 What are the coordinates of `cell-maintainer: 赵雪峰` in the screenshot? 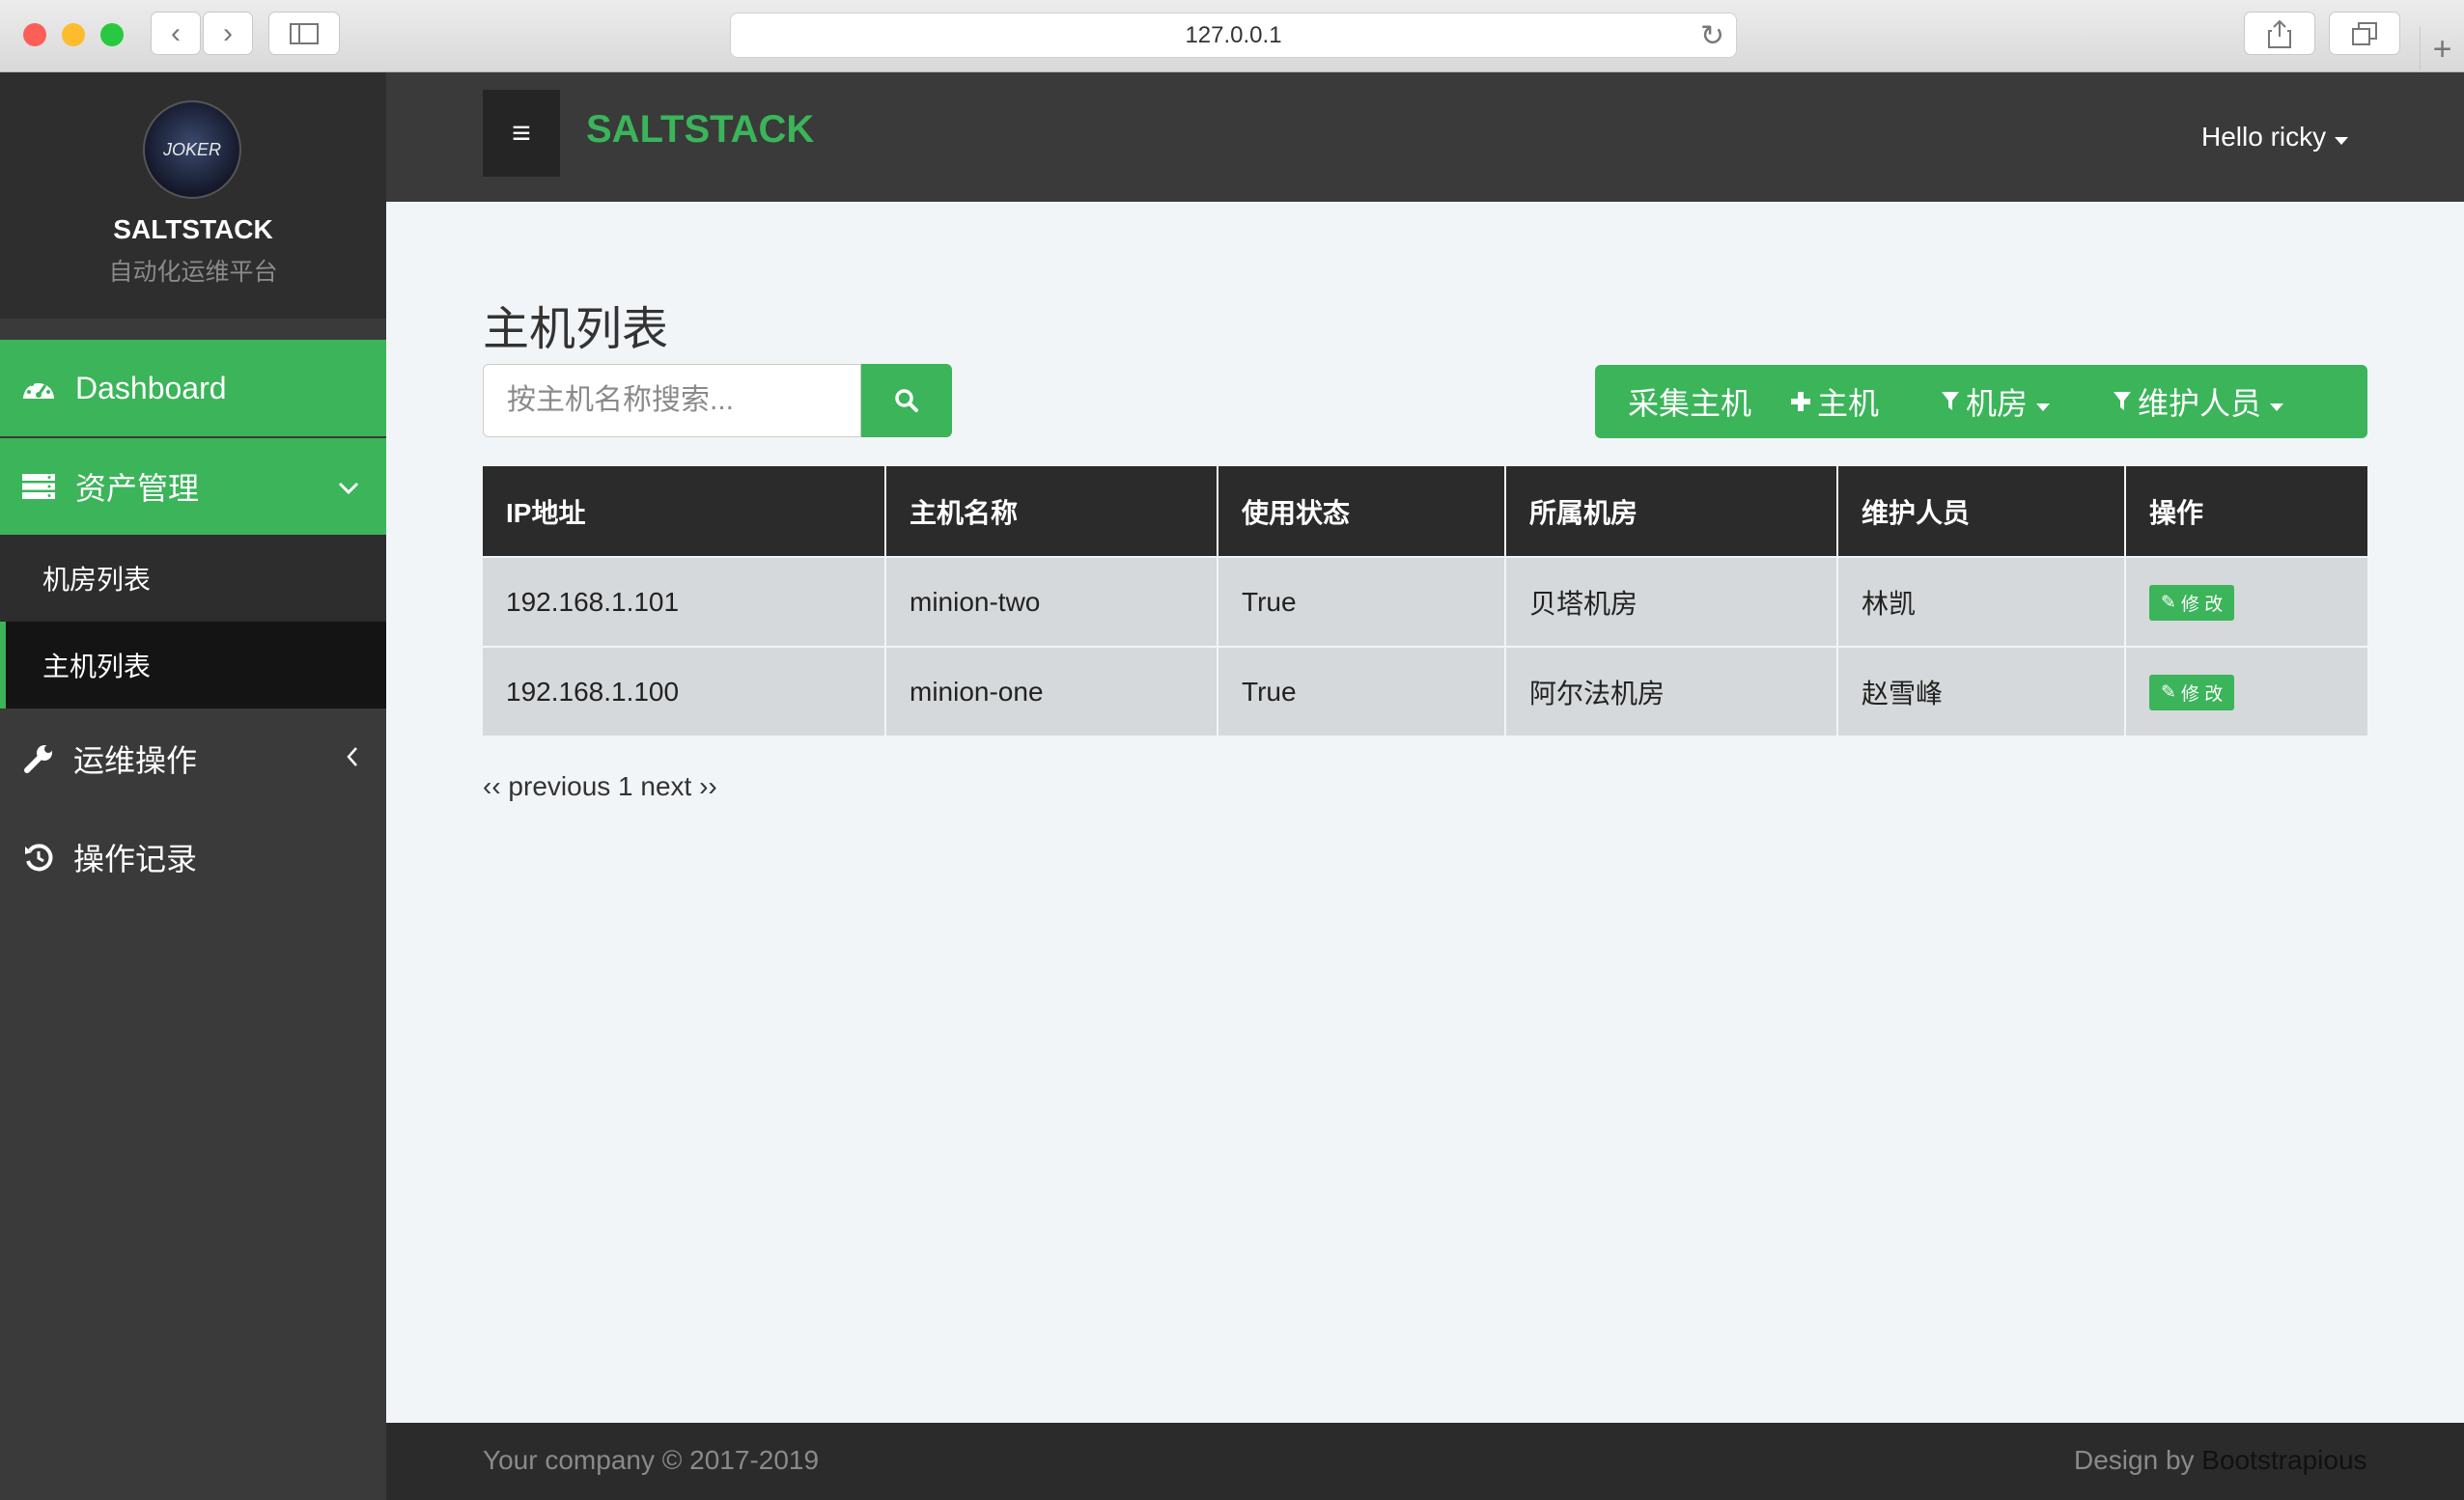 It's located at (1982, 691).